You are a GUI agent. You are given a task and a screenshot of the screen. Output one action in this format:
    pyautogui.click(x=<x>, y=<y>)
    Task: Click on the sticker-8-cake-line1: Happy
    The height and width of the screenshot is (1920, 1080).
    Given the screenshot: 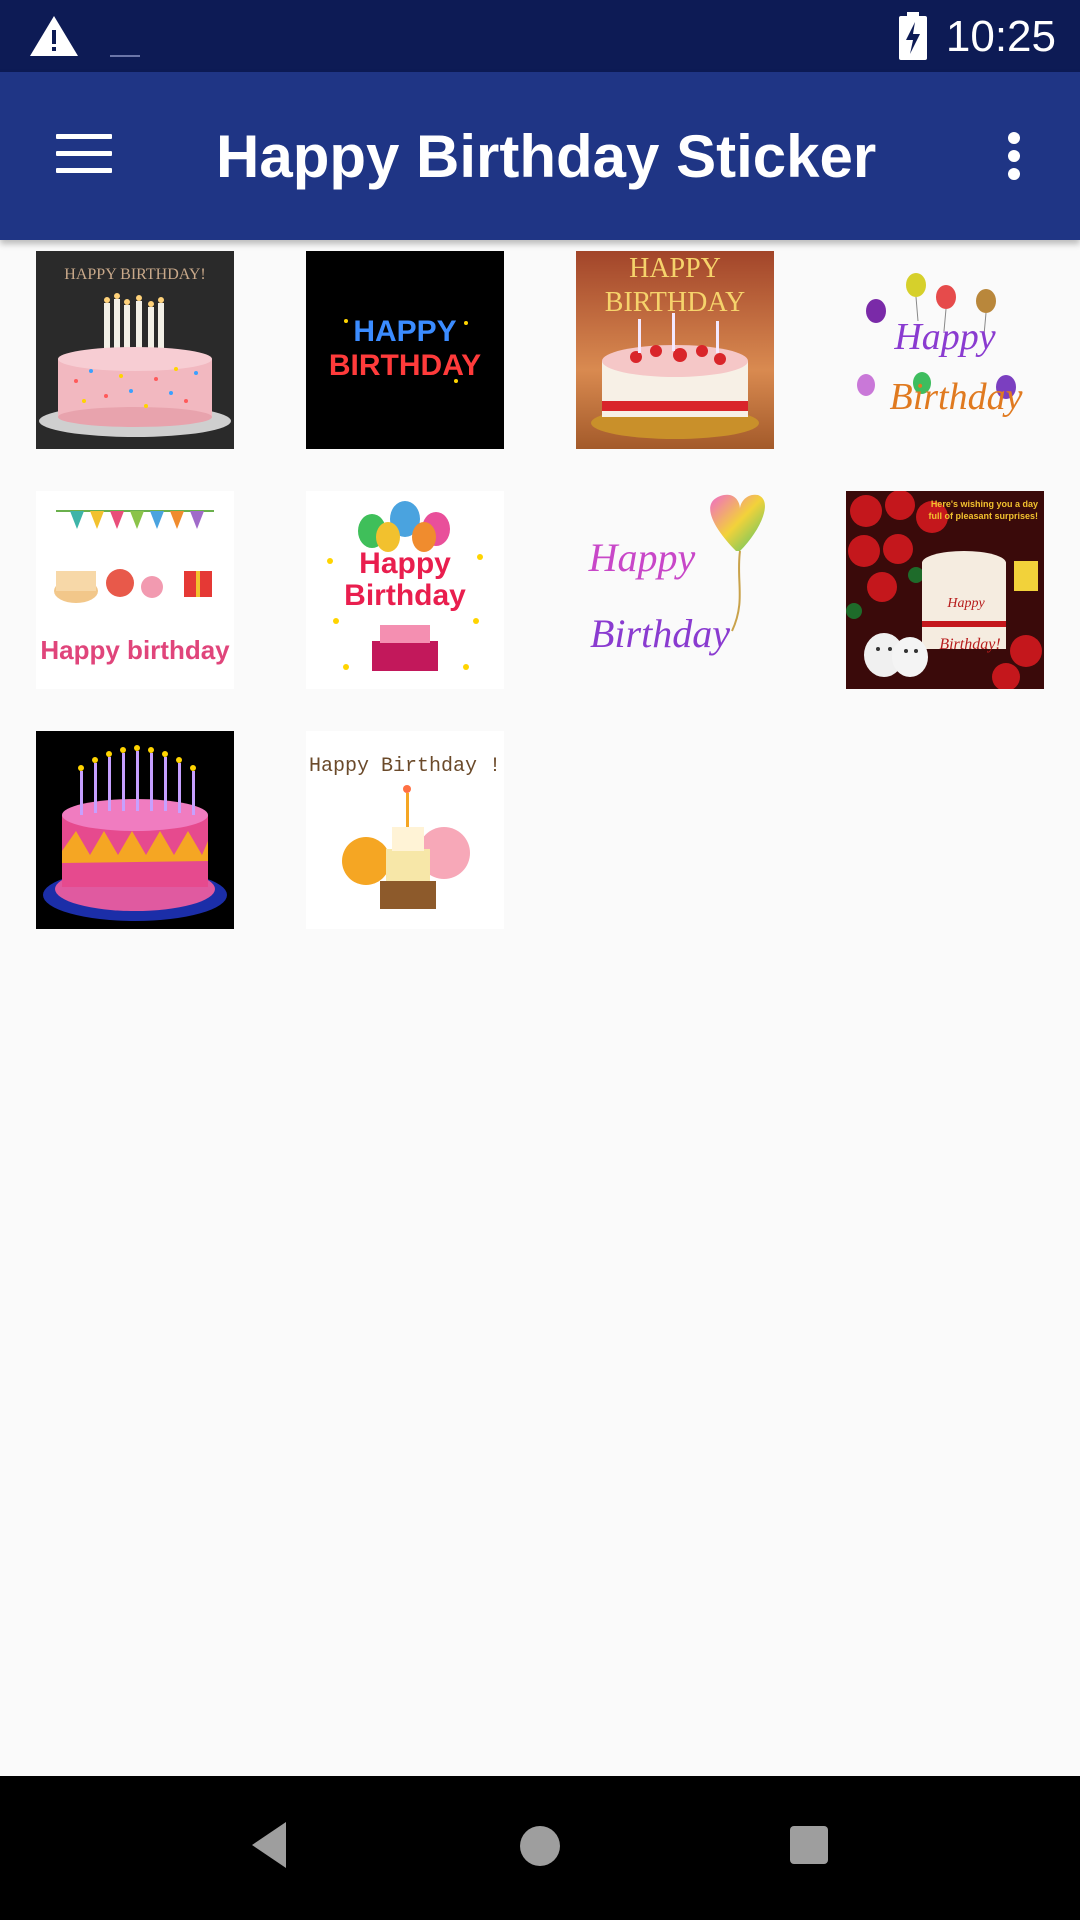 What is the action you would take?
    pyautogui.click(x=965, y=603)
    